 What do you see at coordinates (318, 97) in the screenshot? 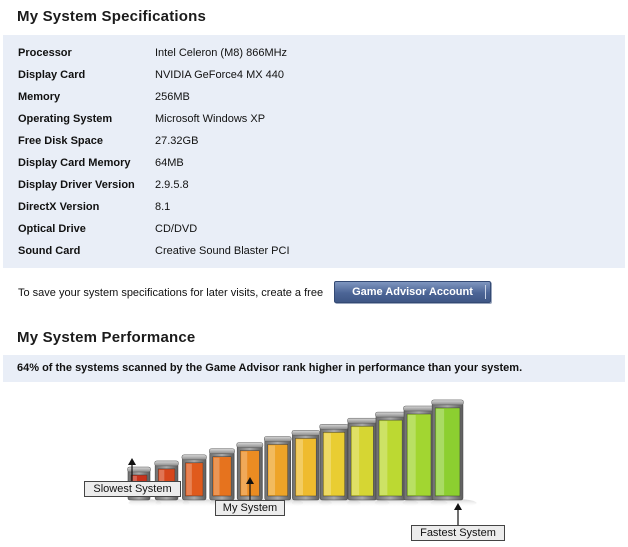
I see `spec-row: Memory 256MB` at bounding box center [318, 97].